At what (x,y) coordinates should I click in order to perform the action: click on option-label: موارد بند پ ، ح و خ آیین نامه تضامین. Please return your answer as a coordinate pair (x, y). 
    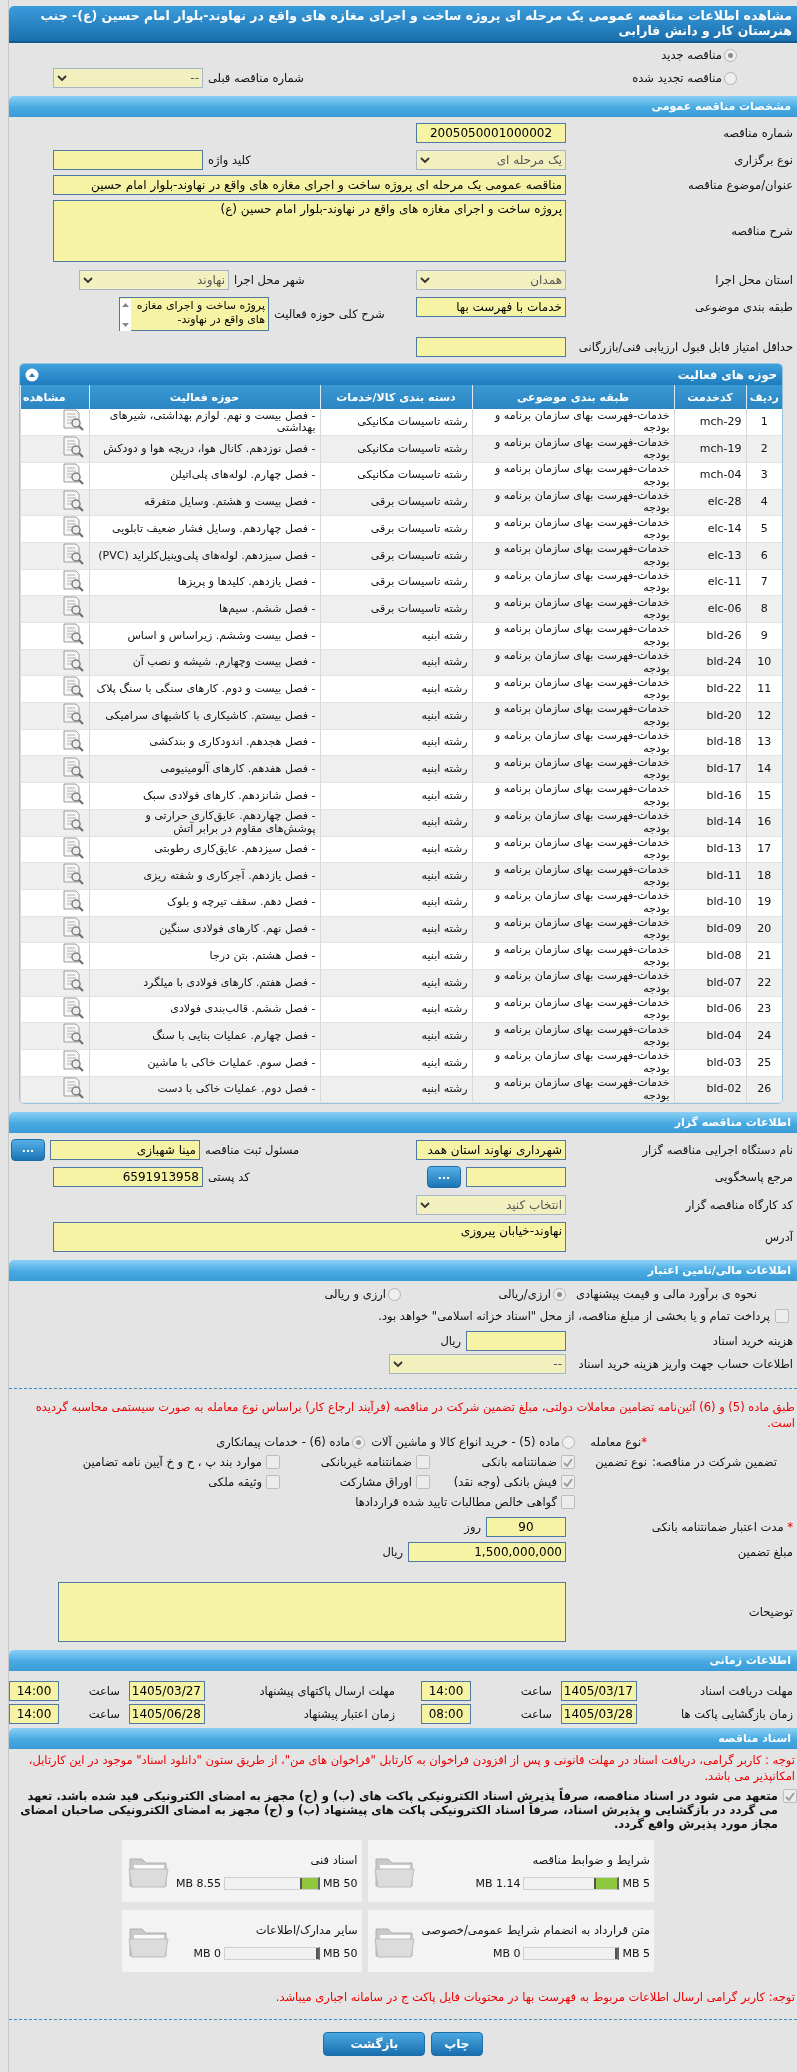
    Looking at the image, I should click on (144, 1462).